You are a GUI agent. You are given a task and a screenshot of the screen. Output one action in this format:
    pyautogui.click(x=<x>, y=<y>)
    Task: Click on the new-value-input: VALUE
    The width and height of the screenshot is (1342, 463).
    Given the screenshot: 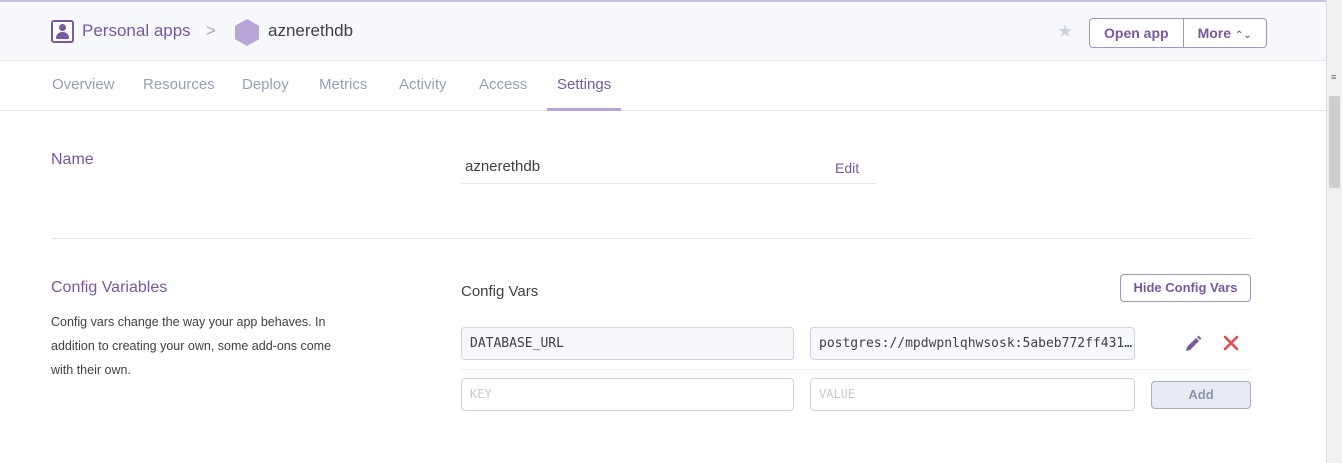 What is the action you would take?
    pyautogui.click(x=972, y=394)
    